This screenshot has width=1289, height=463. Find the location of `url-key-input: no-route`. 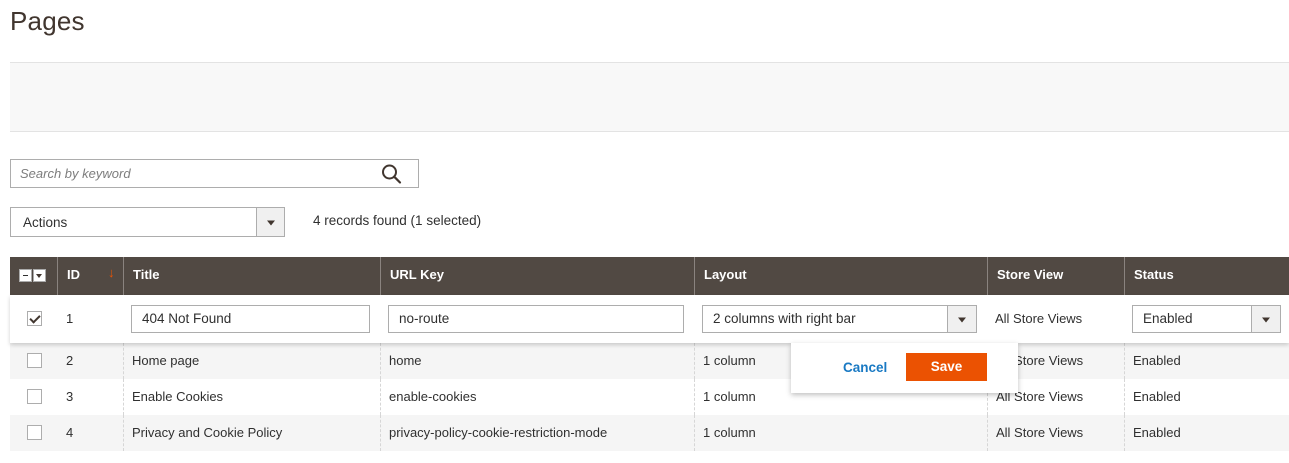

url-key-input: no-route is located at coordinates (536, 319).